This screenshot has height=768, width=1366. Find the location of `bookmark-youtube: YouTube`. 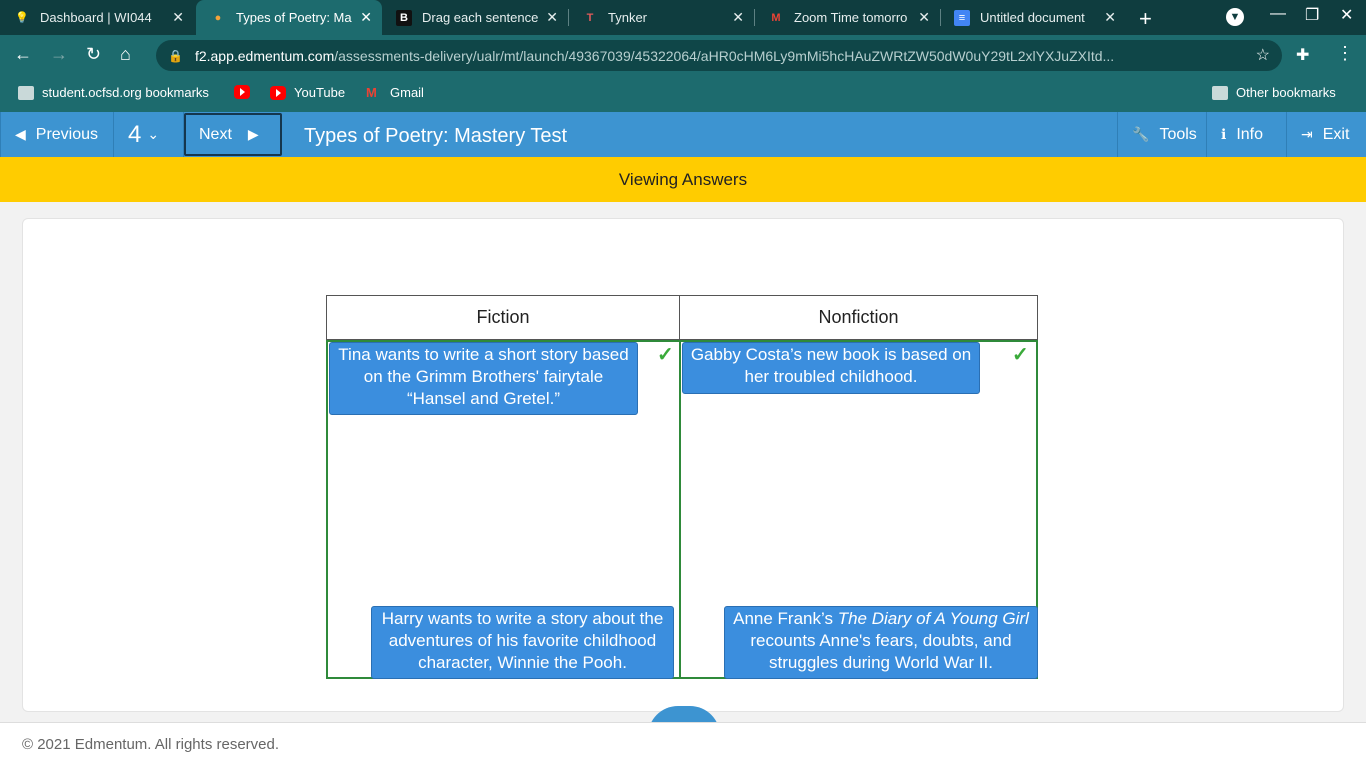

bookmark-youtube: YouTube is located at coordinates (307, 92).